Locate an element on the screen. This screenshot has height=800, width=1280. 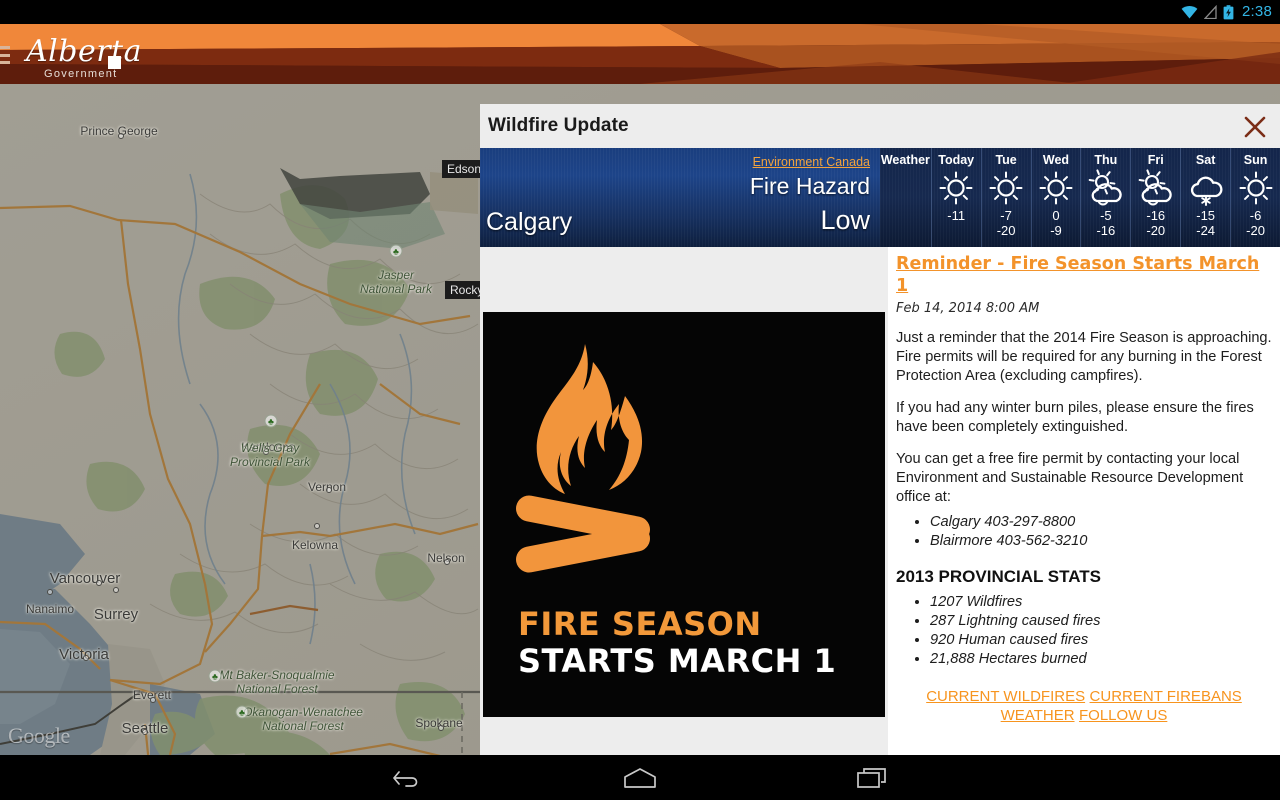
home-icon is located at coordinates (640, 778).